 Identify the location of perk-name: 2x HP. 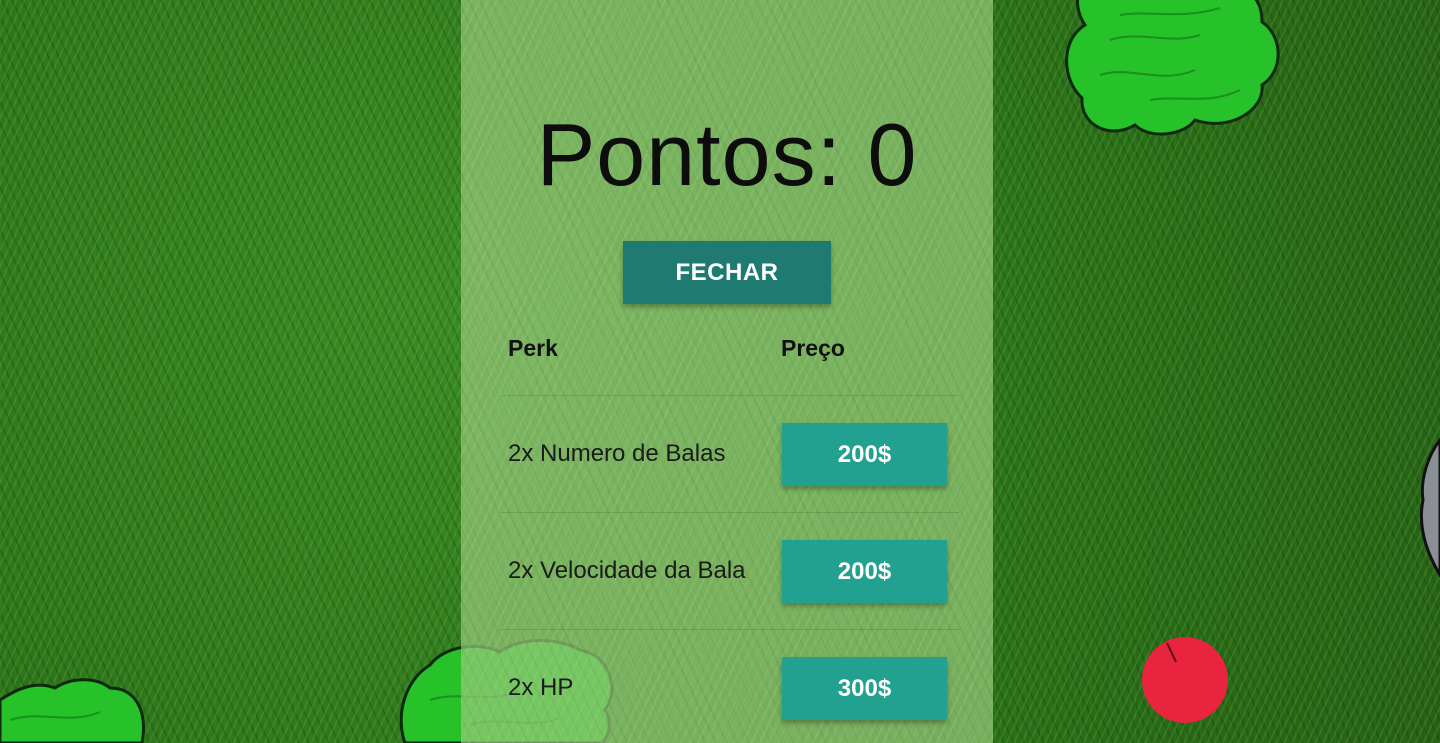
(541, 687).